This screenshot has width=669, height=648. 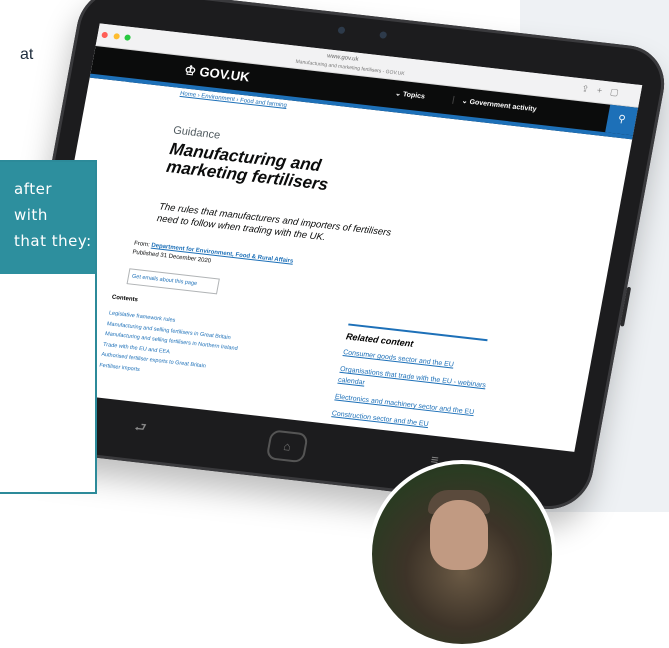 I want to click on minimize-dot-icon, so click(x=116, y=36).